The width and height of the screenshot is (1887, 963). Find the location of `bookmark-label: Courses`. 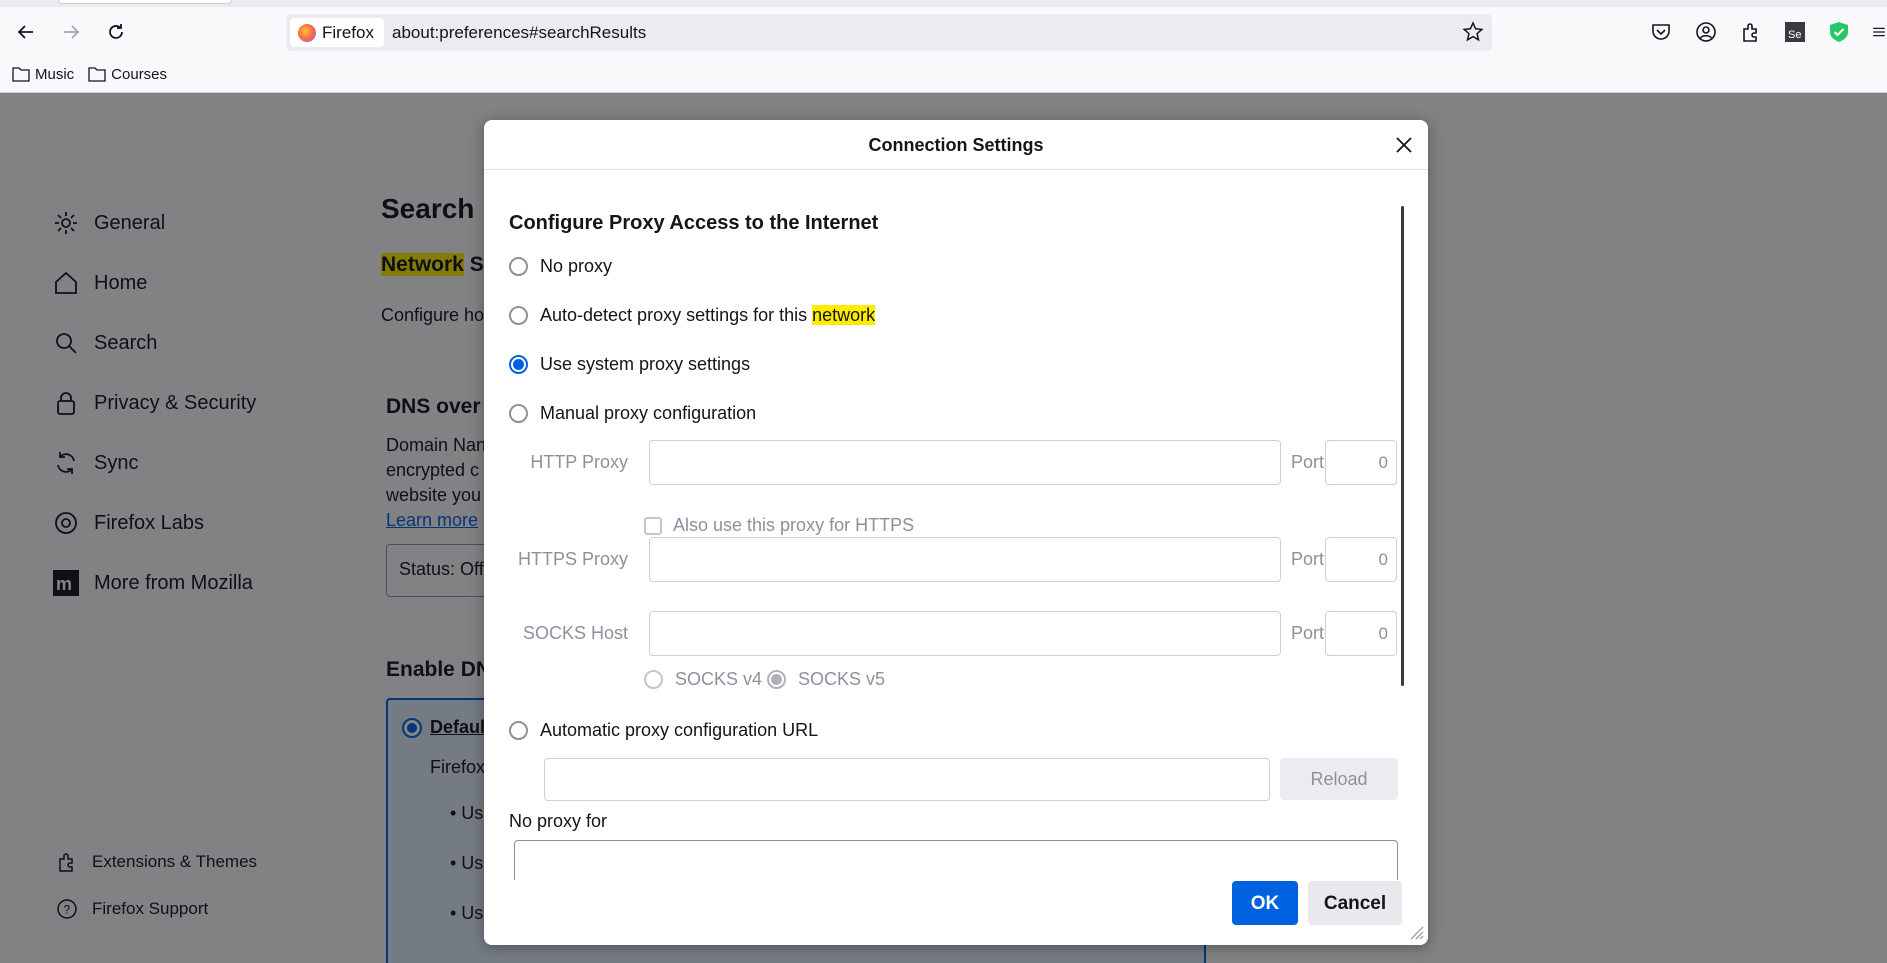

bookmark-label: Courses is located at coordinates (139, 74).